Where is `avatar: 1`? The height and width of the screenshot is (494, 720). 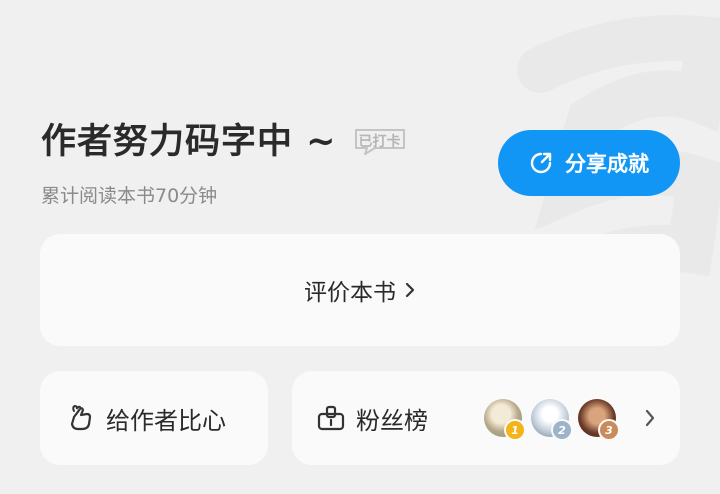 avatar: 1 is located at coordinates (505, 420).